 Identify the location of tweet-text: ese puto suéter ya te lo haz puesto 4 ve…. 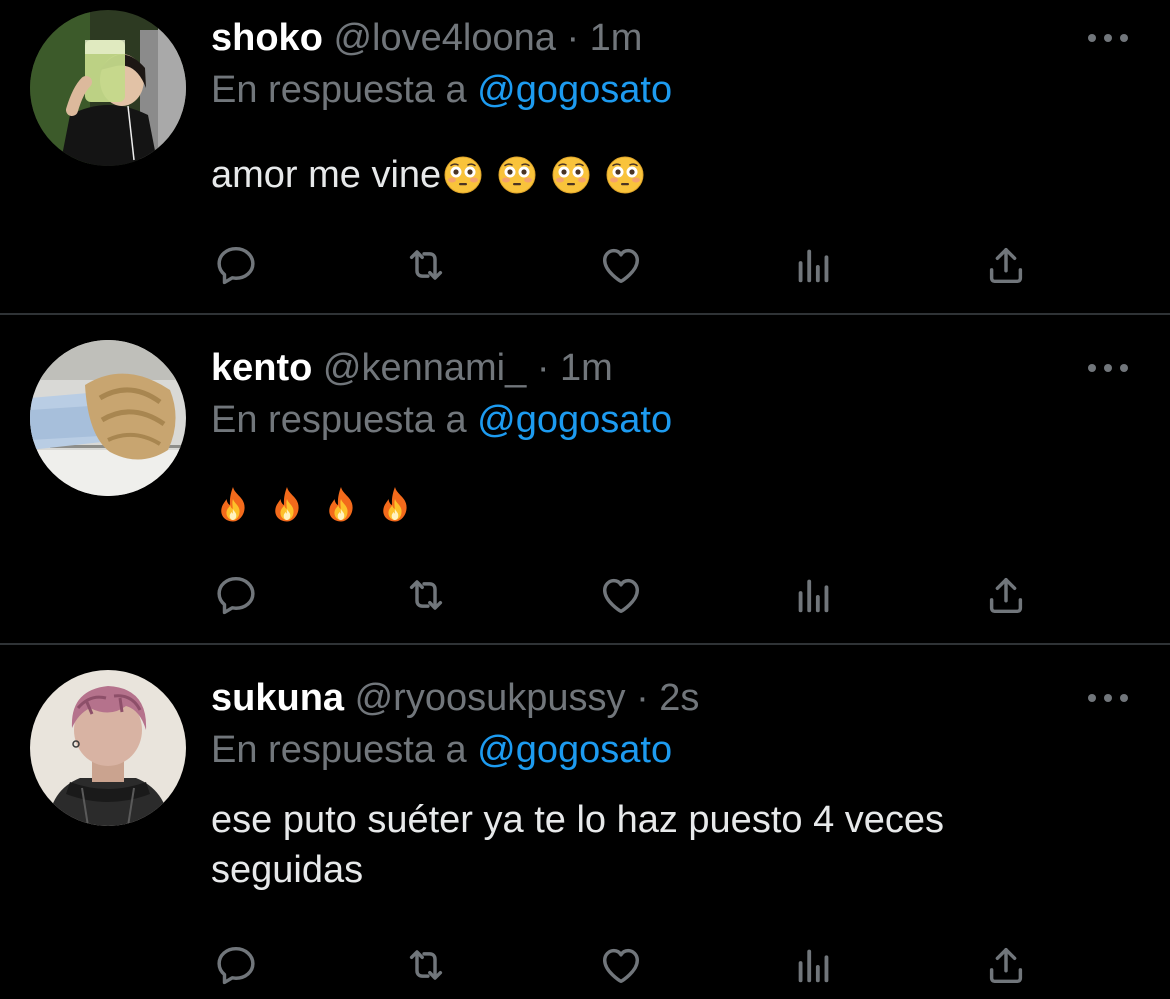
(578, 845).